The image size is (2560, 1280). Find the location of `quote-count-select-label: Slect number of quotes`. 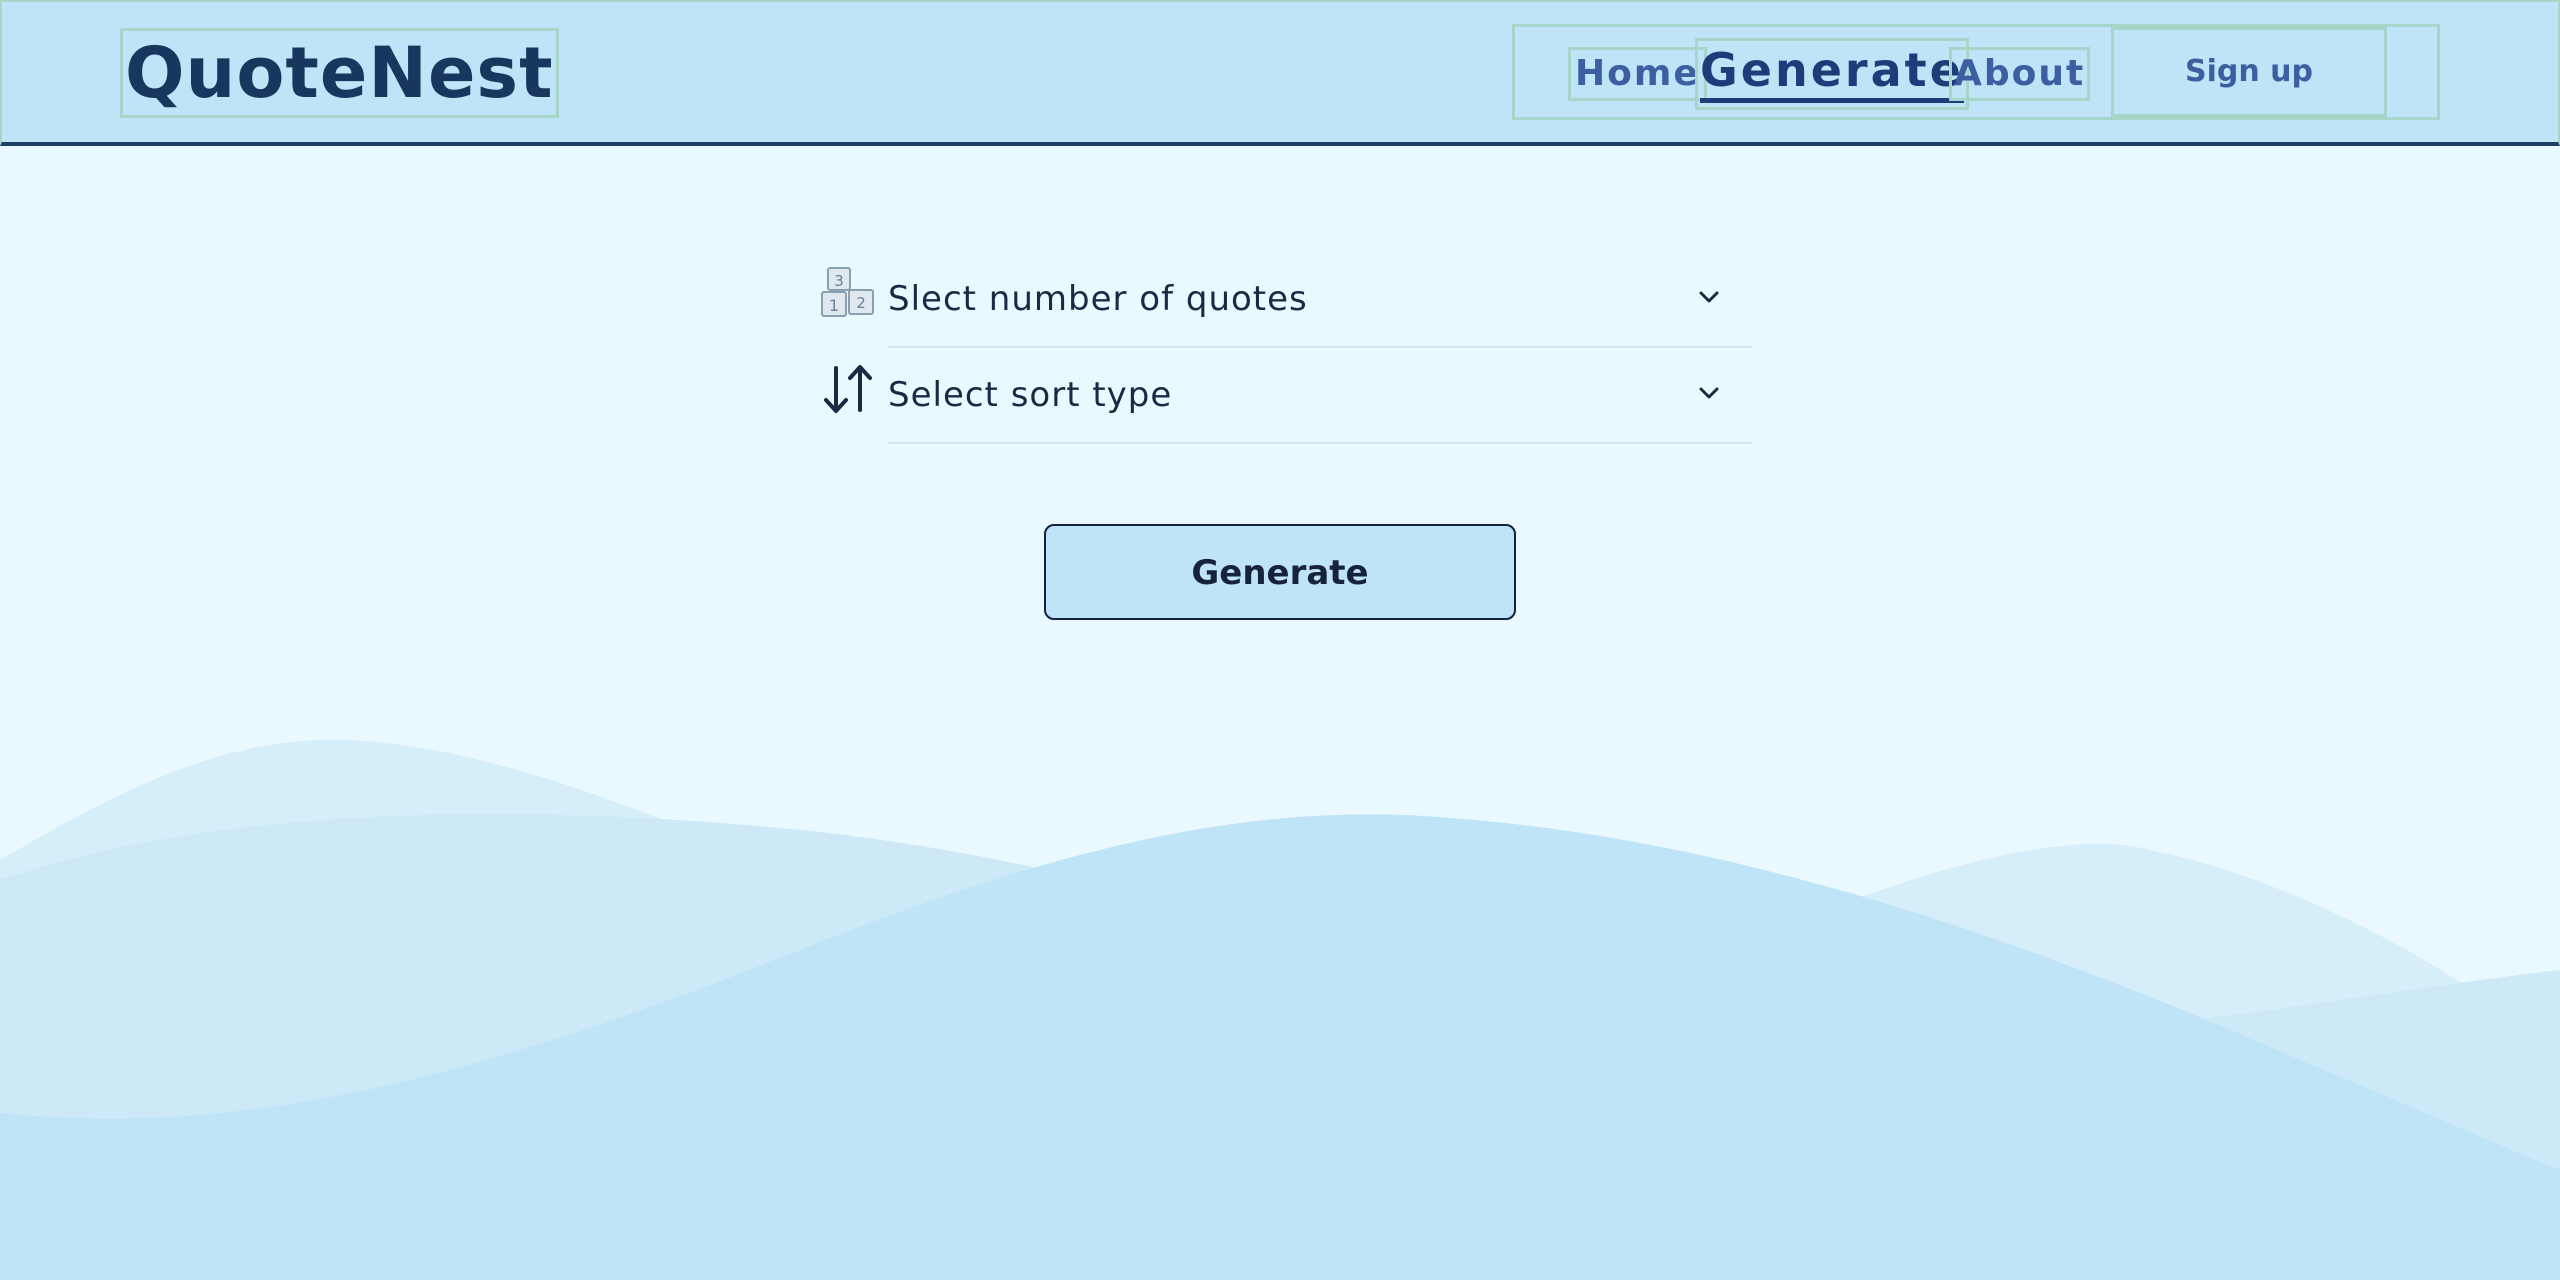

quote-count-select-label: Slect number of quotes is located at coordinates (1098, 299).